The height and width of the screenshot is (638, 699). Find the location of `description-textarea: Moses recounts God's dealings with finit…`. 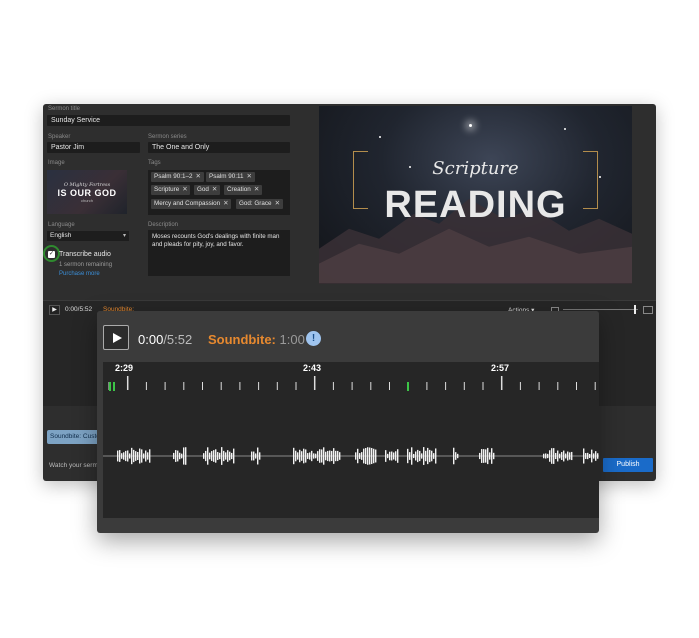

description-textarea: Moses recounts God's dealings with finit… is located at coordinates (219, 253).